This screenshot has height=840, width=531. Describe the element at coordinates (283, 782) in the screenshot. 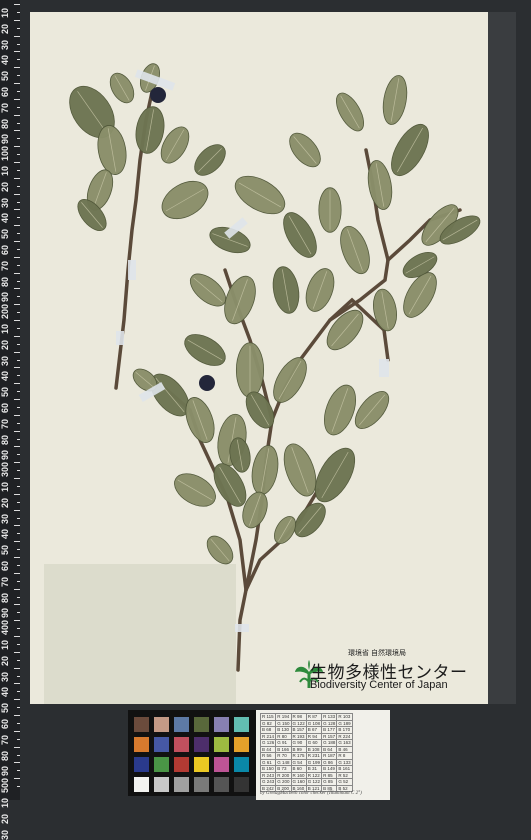

I see `table-cell: G 200` at that location.